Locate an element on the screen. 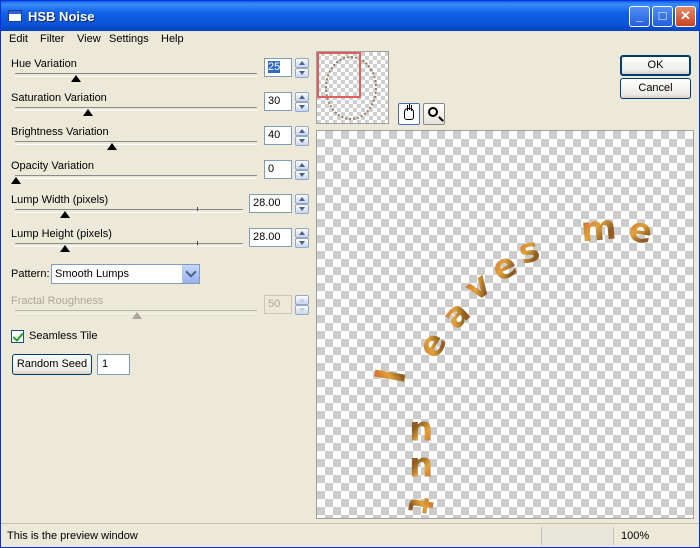 The image size is (700, 548). cancel-button: Cancel is located at coordinates (655, 88).